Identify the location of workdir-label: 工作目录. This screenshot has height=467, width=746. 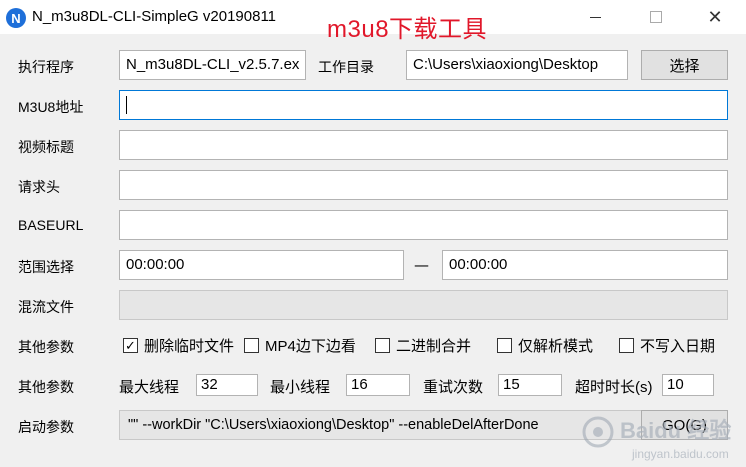
(346, 67).